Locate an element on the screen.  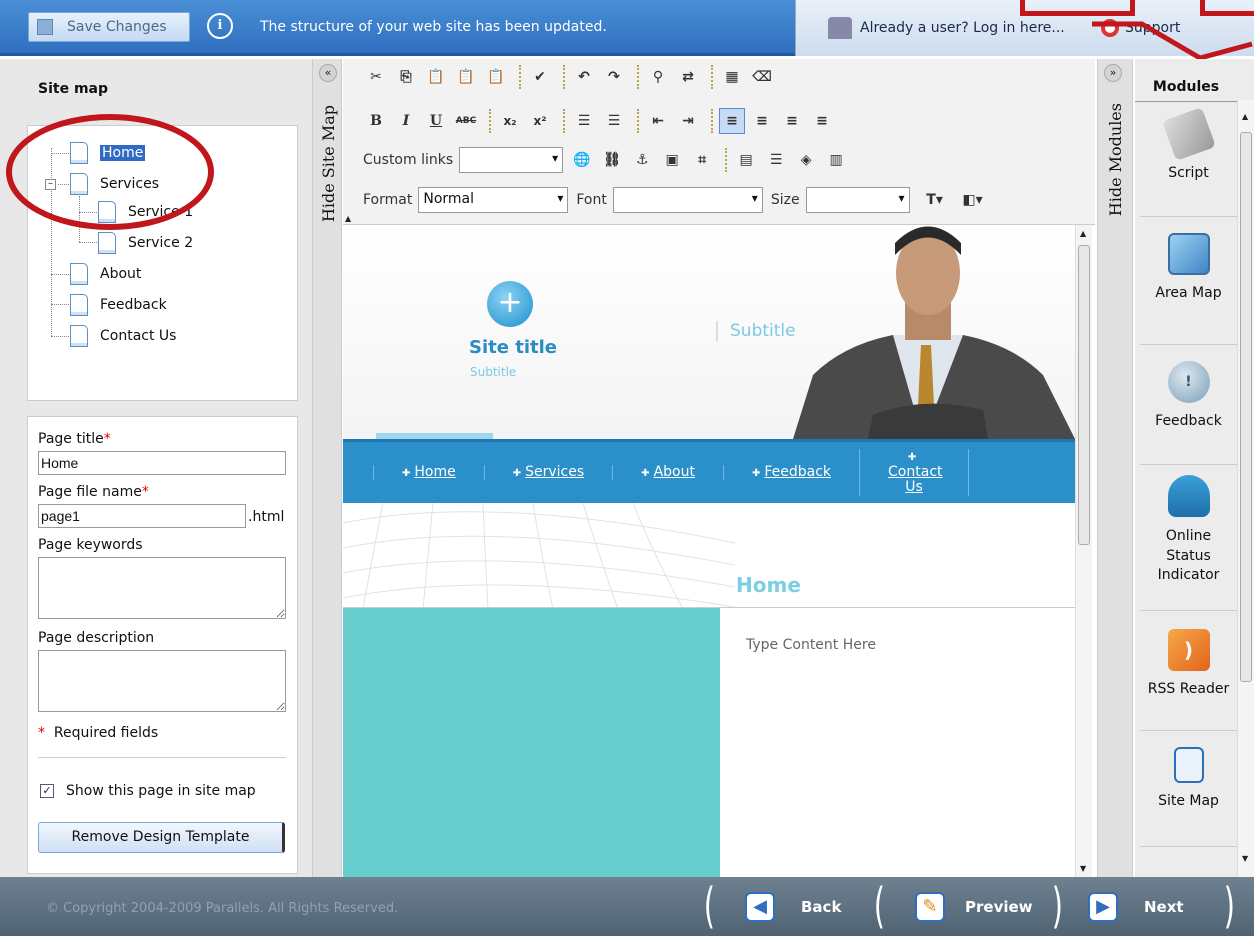
user-icon is located at coordinates (840, 28).